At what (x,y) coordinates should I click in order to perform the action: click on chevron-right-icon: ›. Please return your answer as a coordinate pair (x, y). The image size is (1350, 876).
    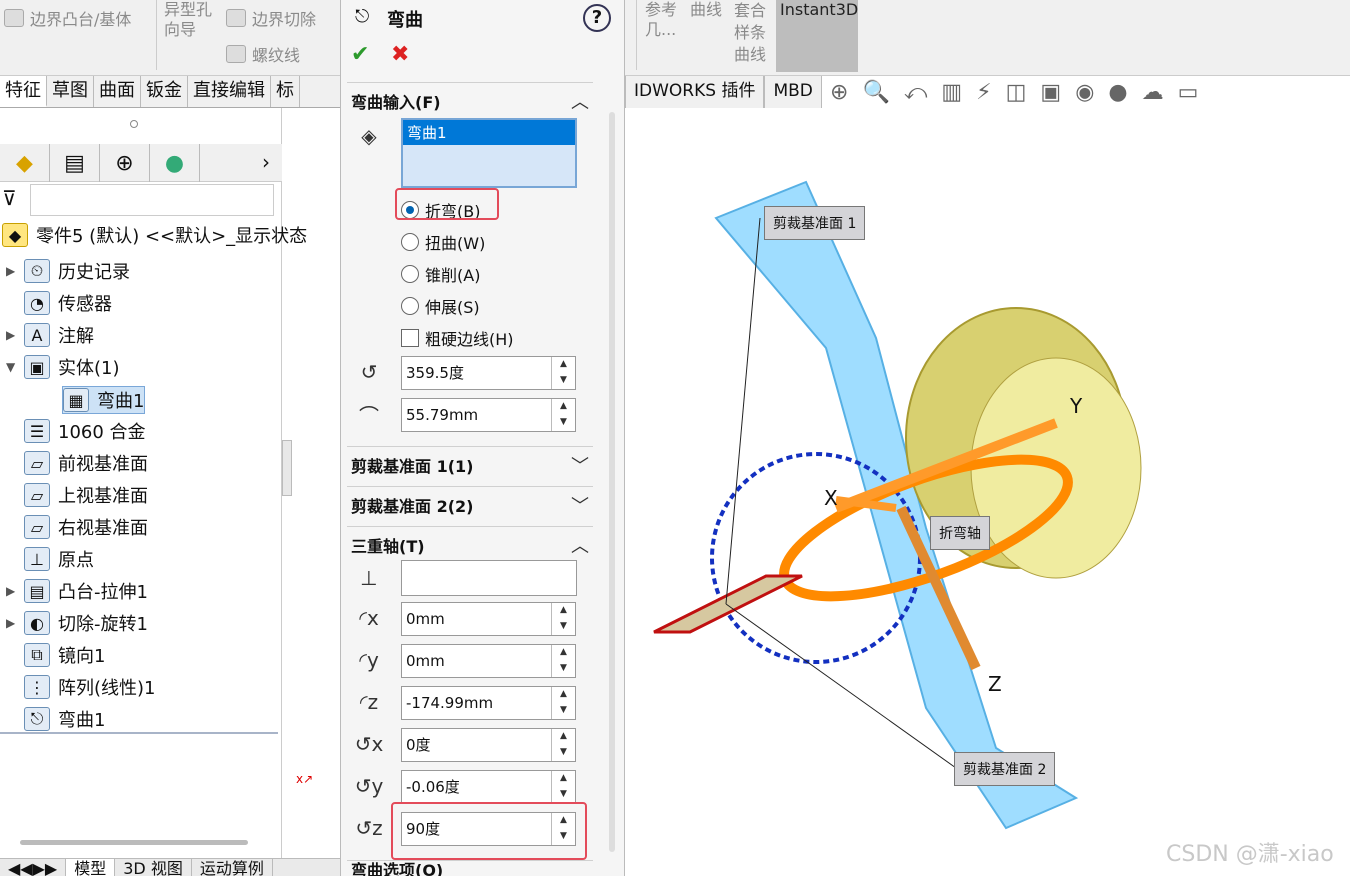
    Looking at the image, I should click on (266, 162).